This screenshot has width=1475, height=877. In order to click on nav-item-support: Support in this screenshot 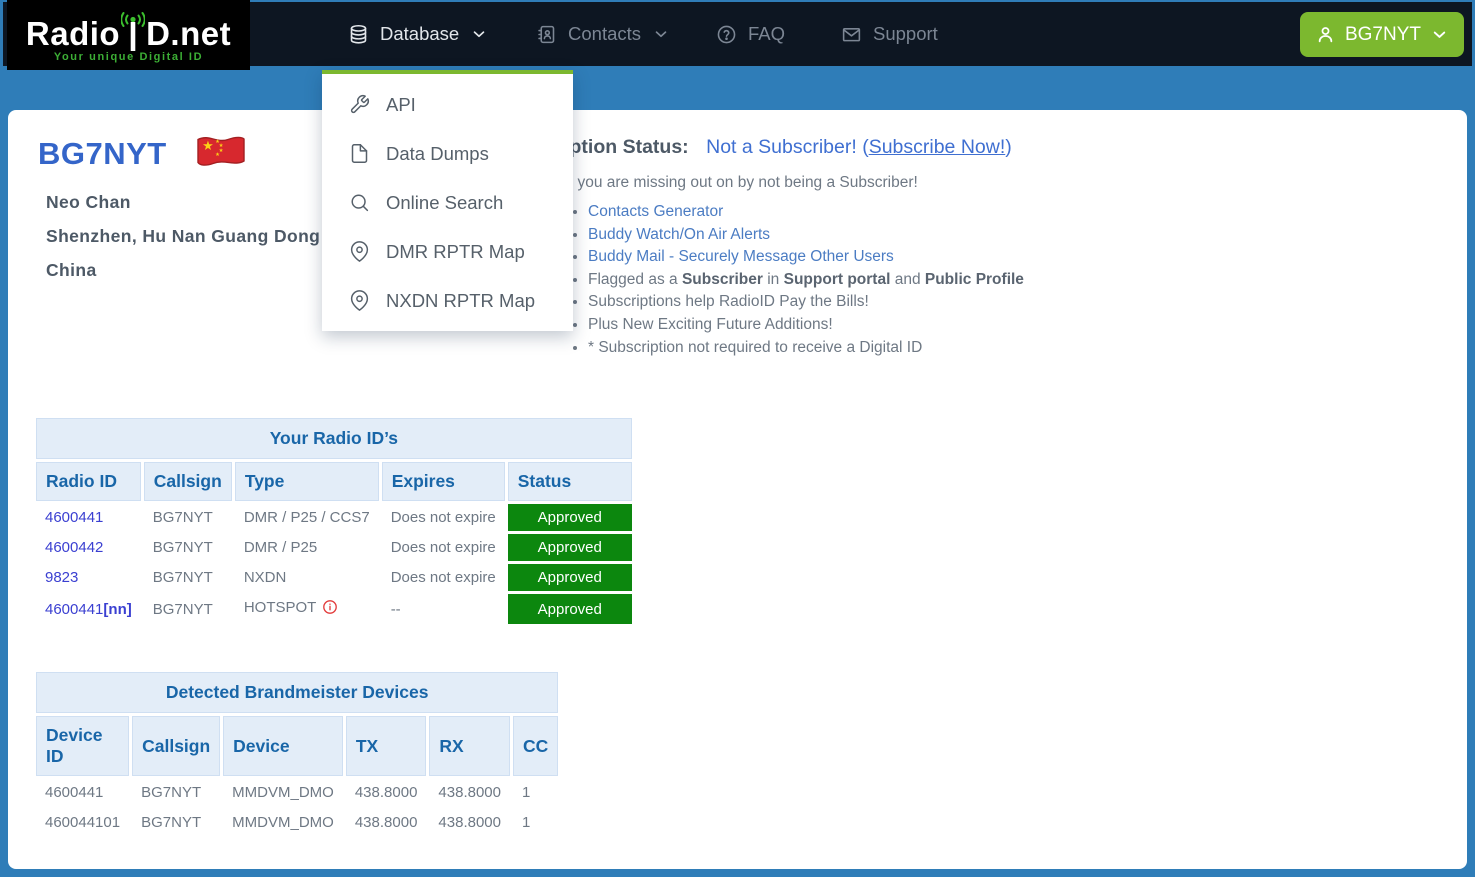, I will do `click(889, 34)`.